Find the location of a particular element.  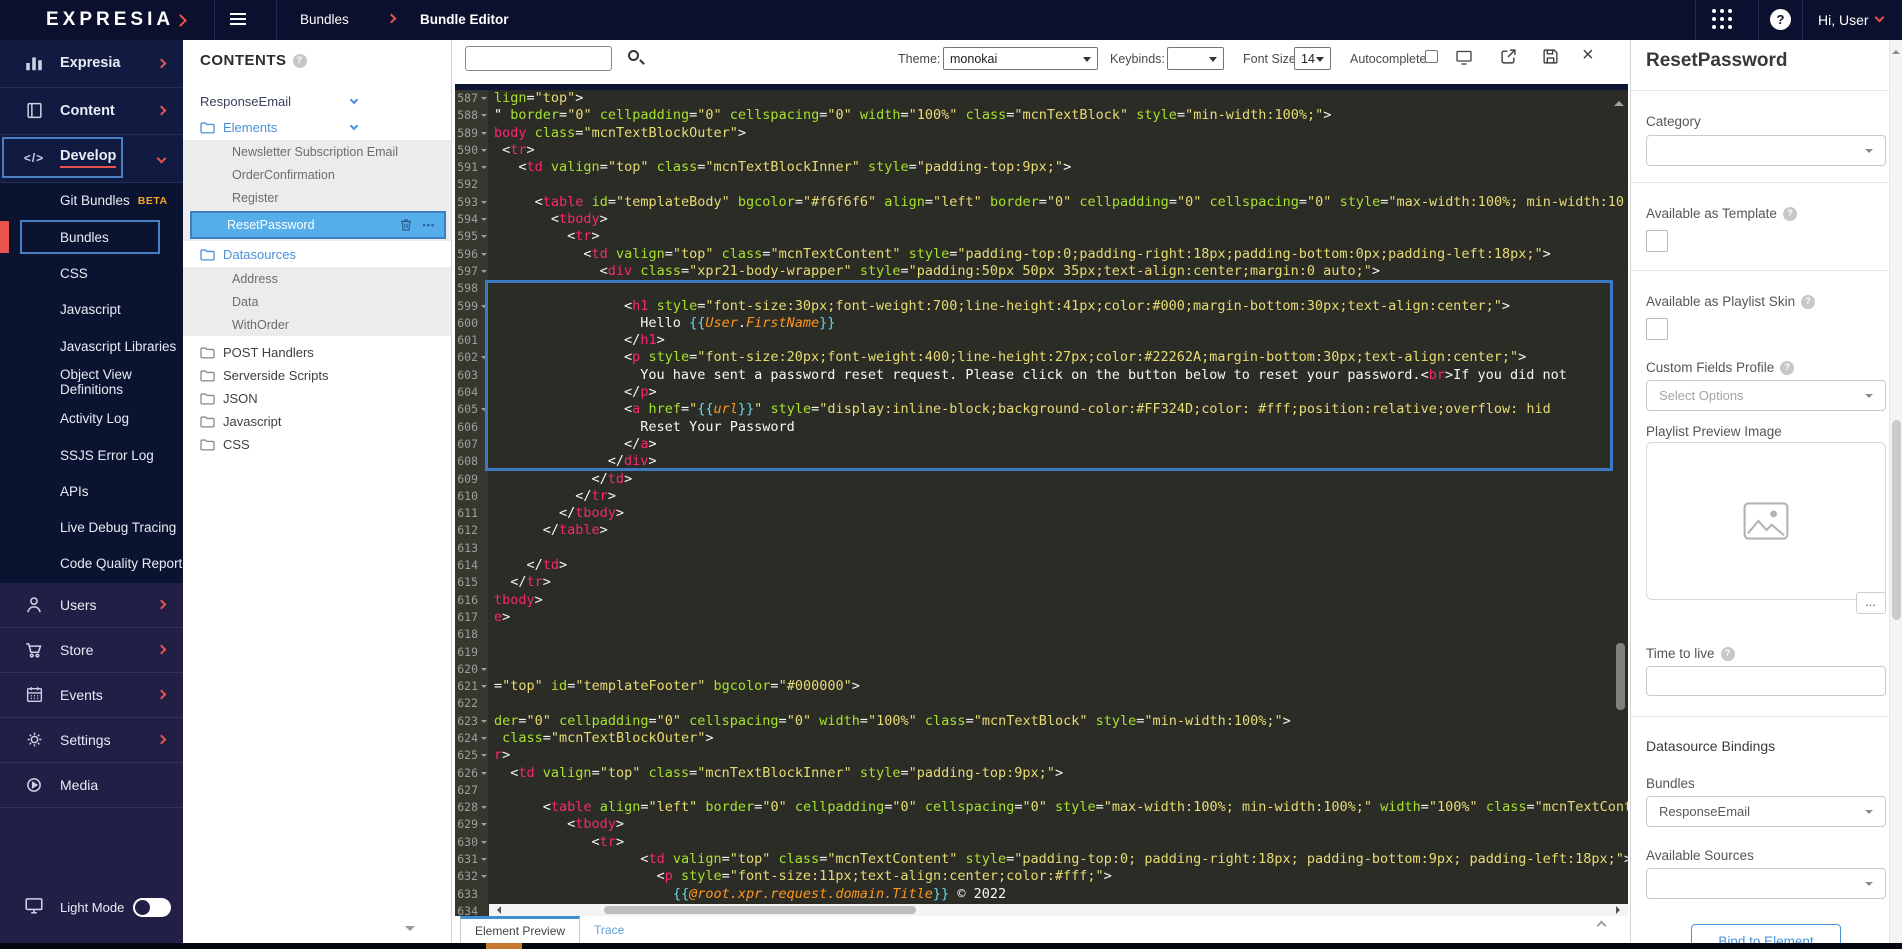

save-icon is located at coordinates (1551, 57).